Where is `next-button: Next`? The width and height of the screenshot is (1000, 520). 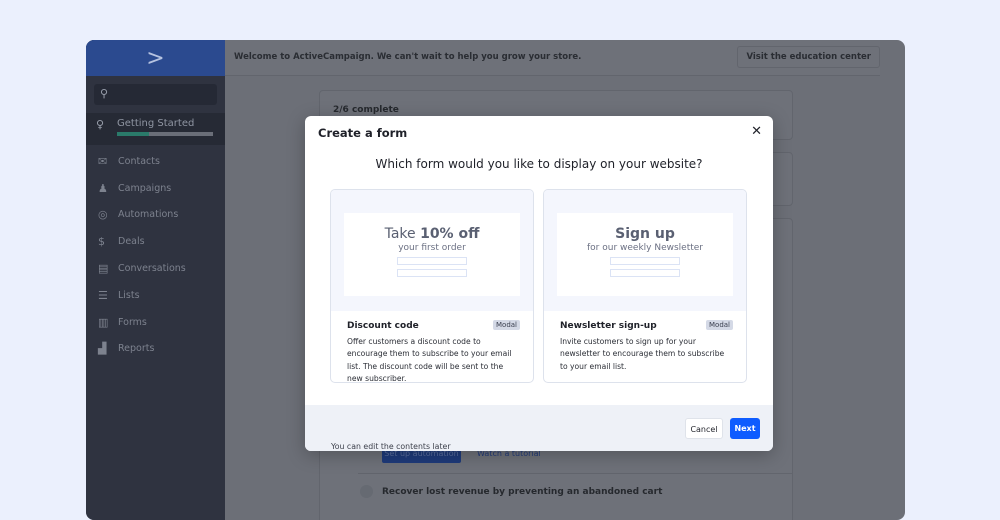
next-button: Next is located at coordinates (745, 428).